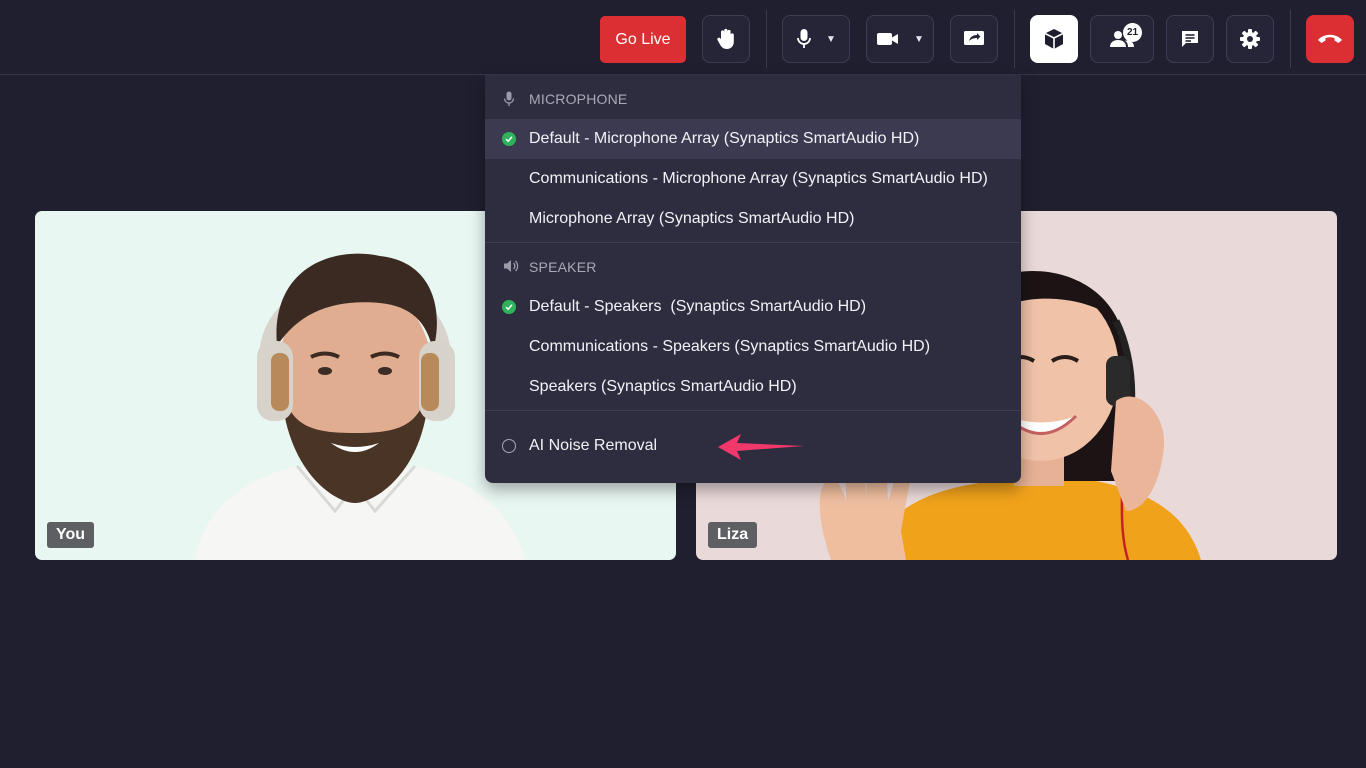  What do you see at coordinates (753, 267) in the screenshot?
I see `speaker-section-header: SPEAKER` at bounding box center [753, 267].